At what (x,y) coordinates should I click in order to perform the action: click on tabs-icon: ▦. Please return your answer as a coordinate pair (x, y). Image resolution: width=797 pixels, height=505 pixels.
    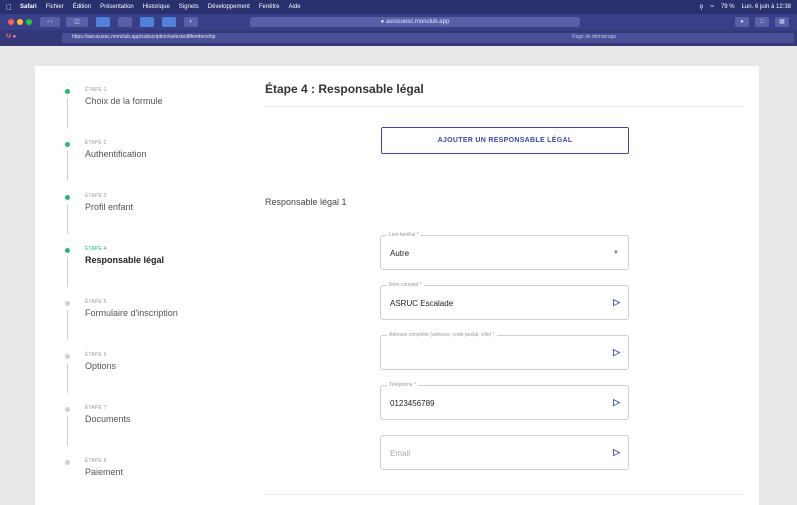
    Looking at the image, I should click on (782, 22).